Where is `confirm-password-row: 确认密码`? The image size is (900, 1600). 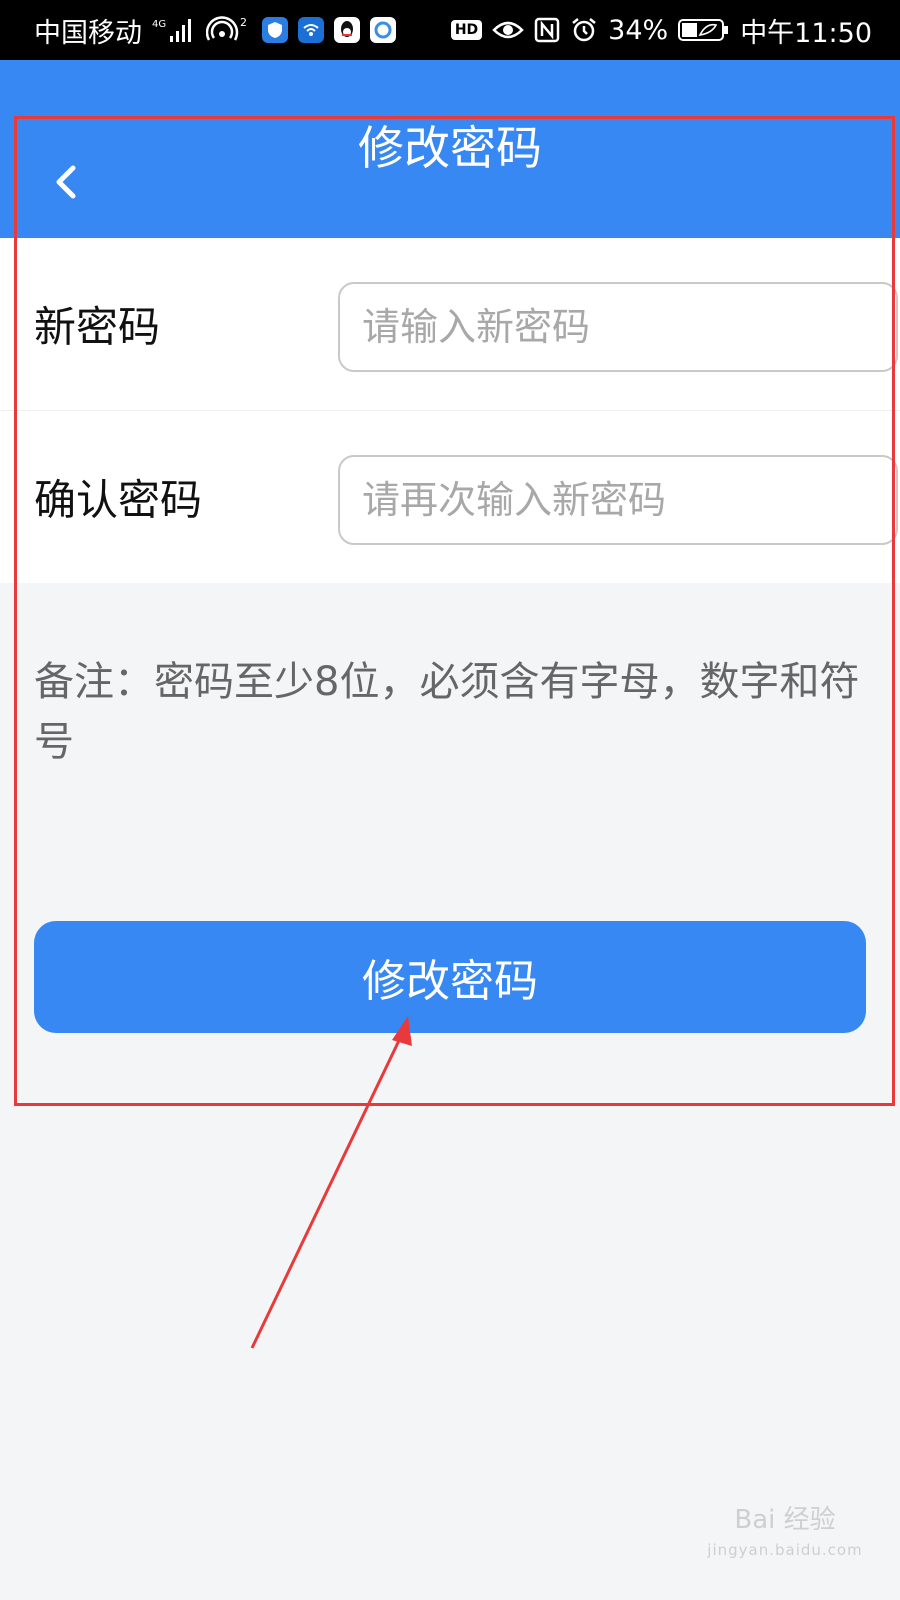 confirm-password-row: 确认密码 is located at coordinates (450, 497).